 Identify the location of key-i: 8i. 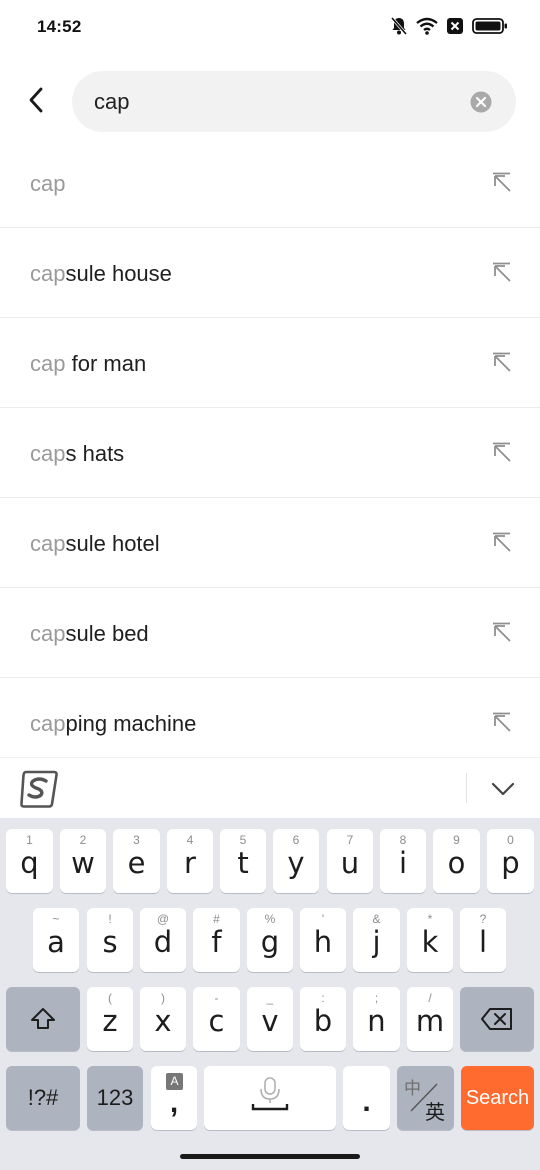
(403, 861).